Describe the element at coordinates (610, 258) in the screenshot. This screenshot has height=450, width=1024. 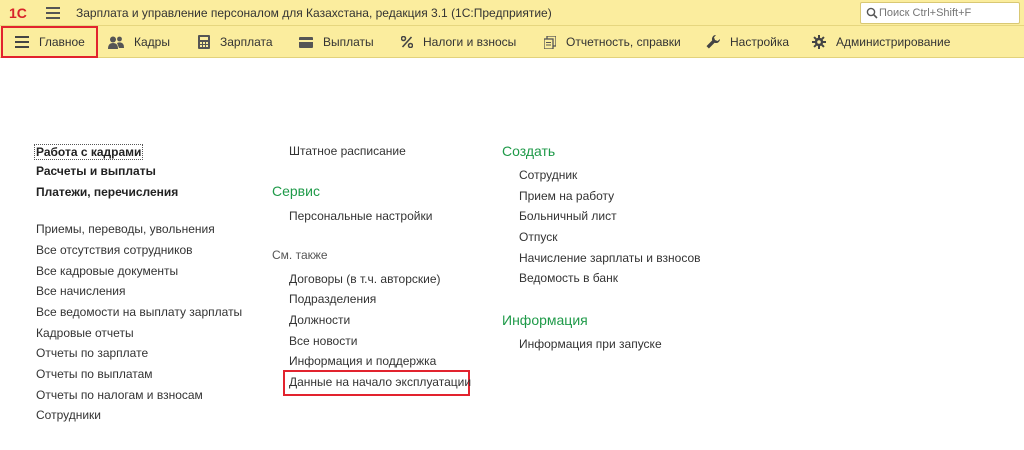
I see `list-item: Начисление зарплаты и взносов` at that location.